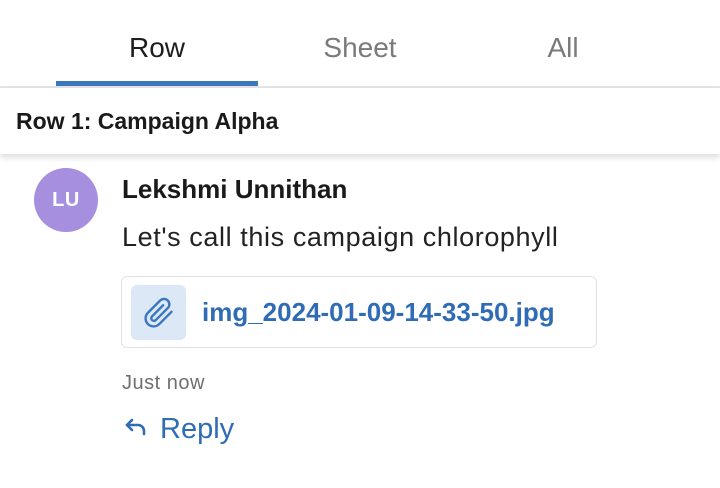 Image resolution: width=720 pixels, height=488 pixels. Describe the element at coordinates (157, 48) in the screenshot. I see `tab-row: Row` at that location.